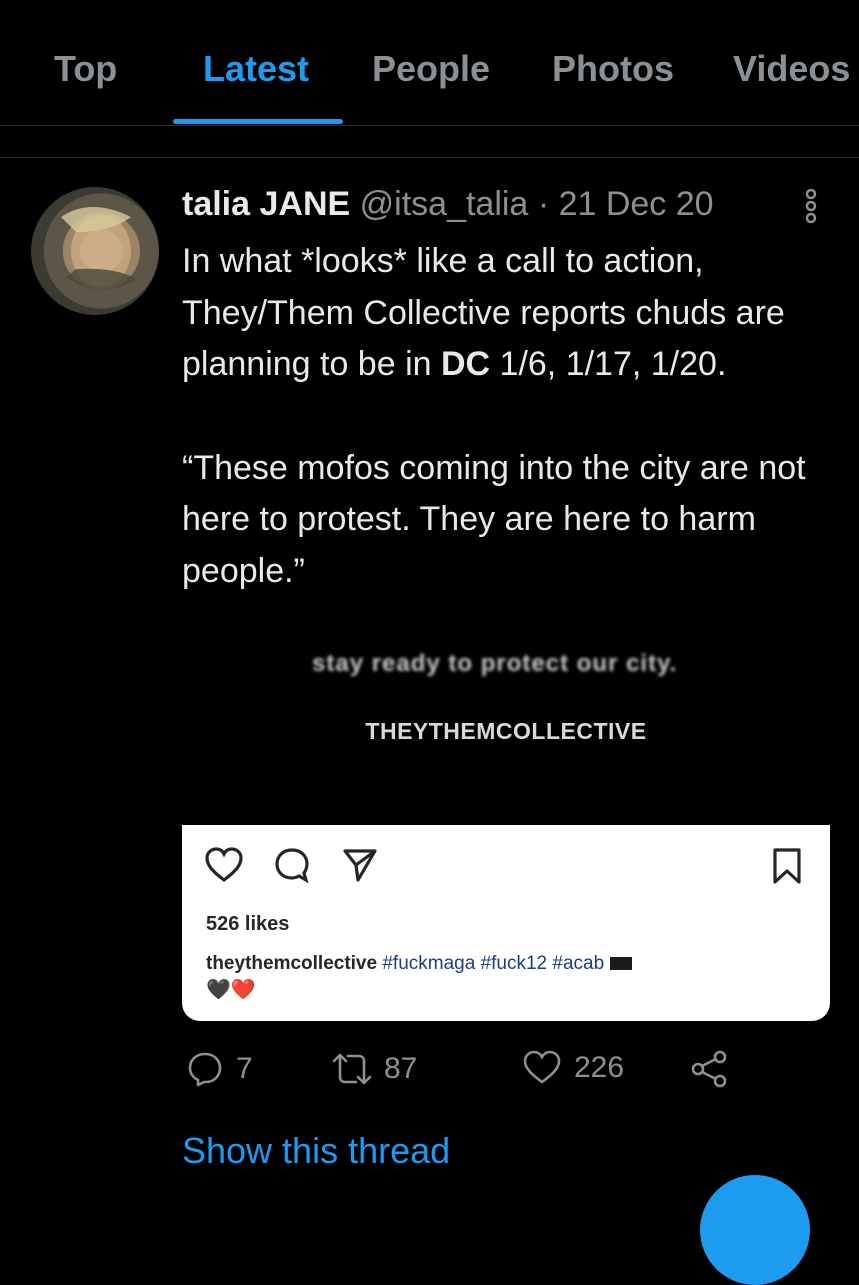 The height and width of the screenshot is (1285, 859). What do you see at coordinates (316, 1151) in the screenshot?
I see `show-thread-link: Show this thread` at bounding box center [316, 1151].